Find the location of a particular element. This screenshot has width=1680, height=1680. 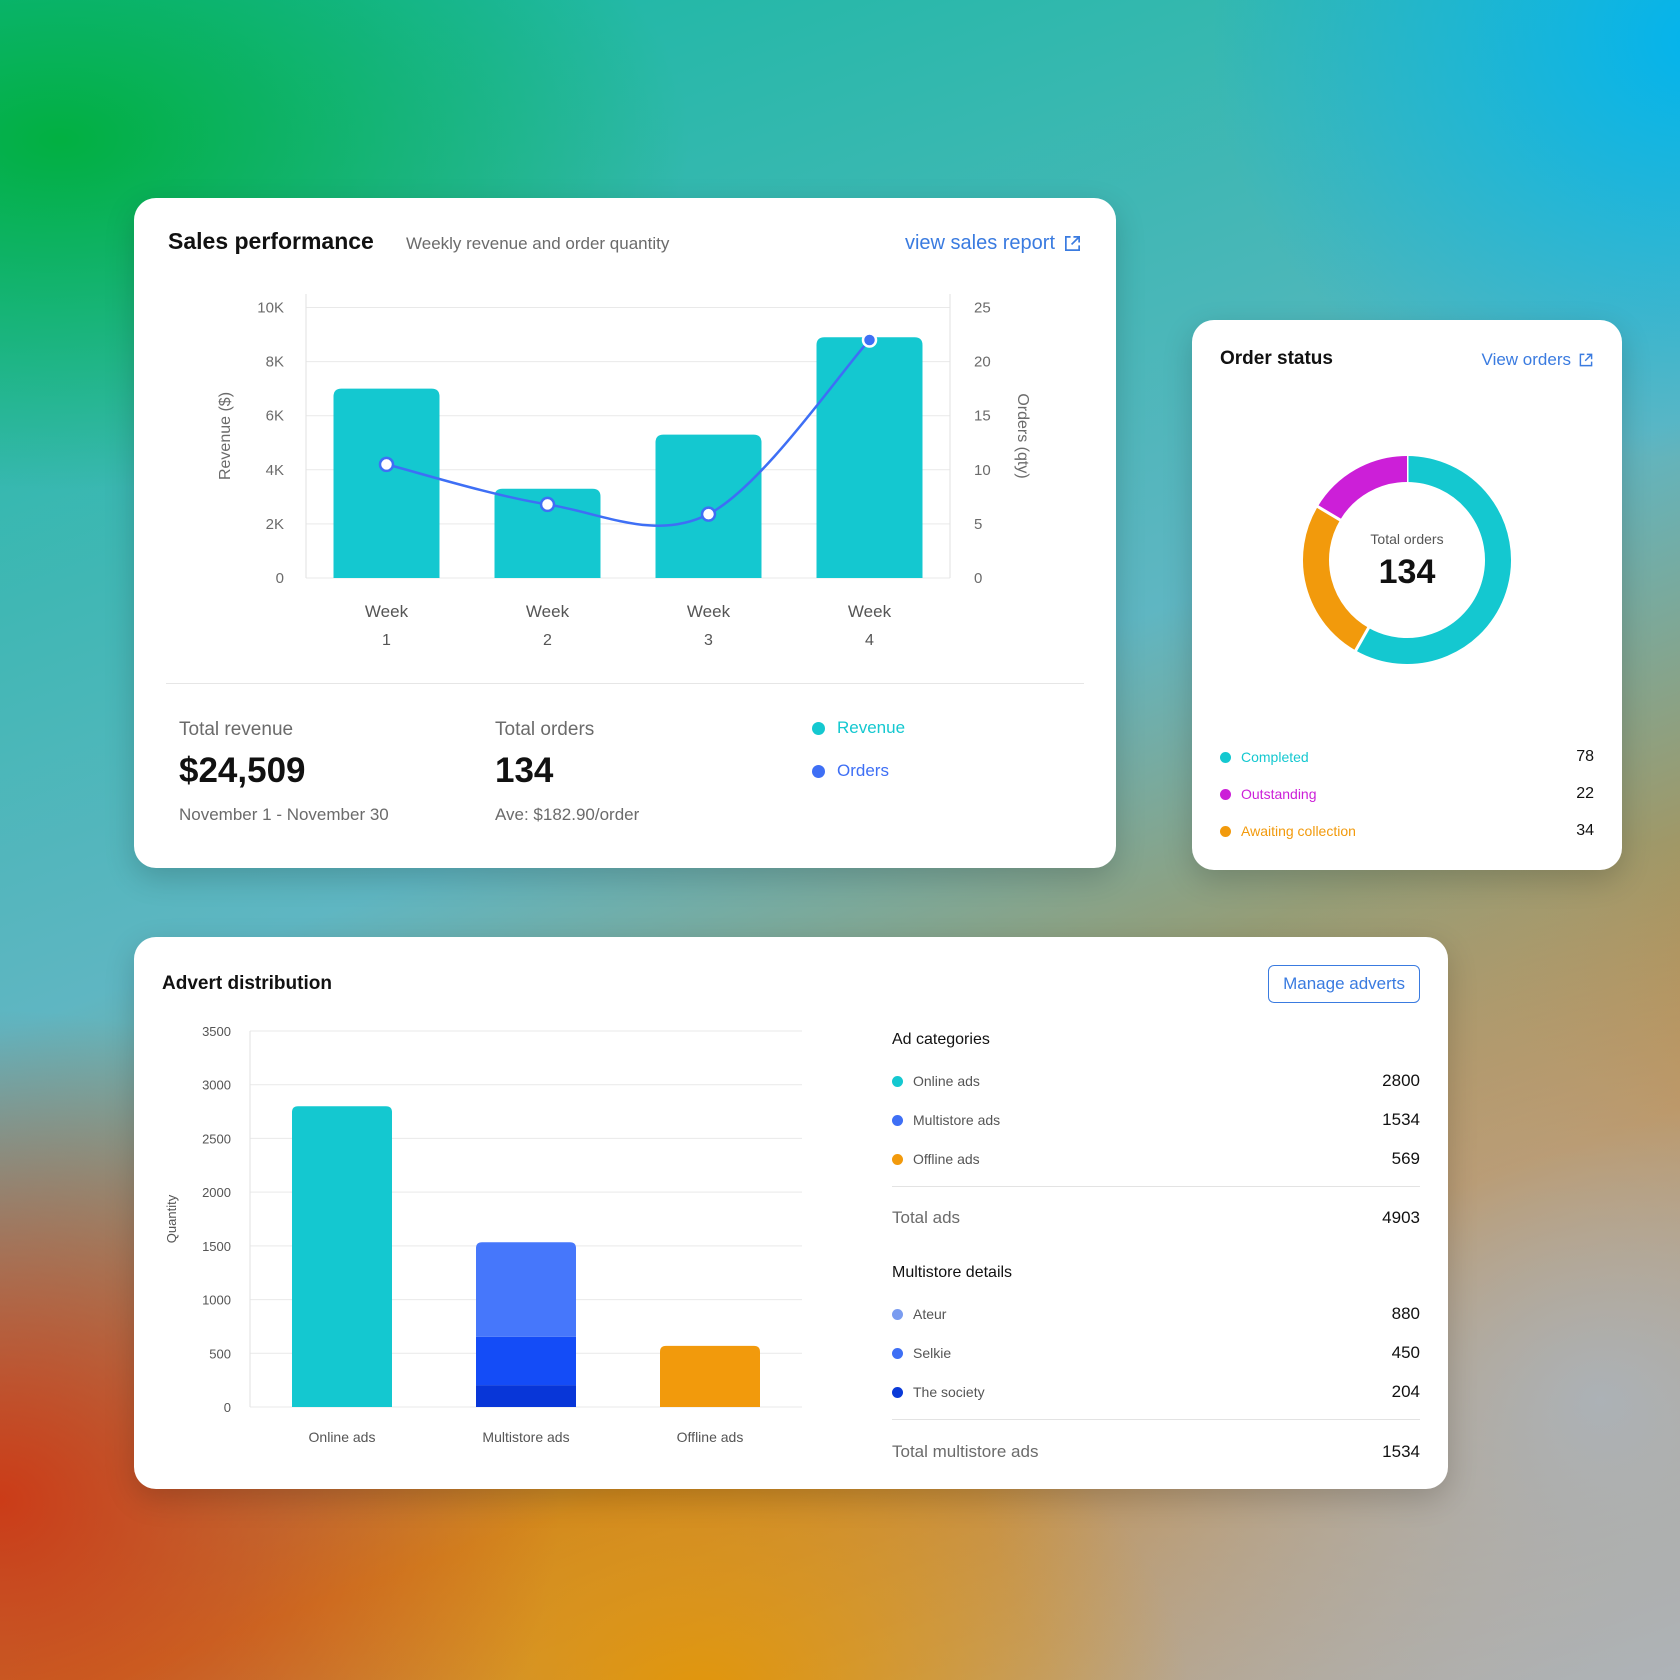

status-row-outstanding: Outstanding 22 is located at coordinates (1407, 794).